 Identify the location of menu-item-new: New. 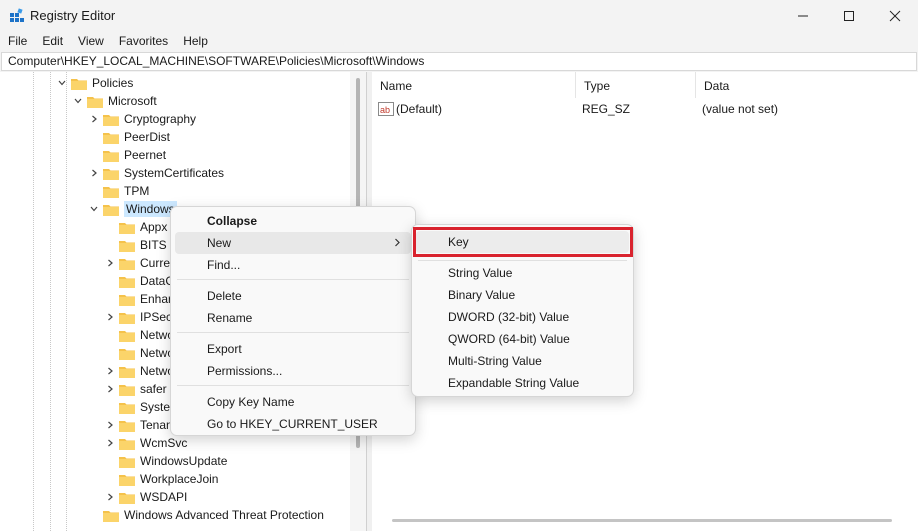
(293, 243).